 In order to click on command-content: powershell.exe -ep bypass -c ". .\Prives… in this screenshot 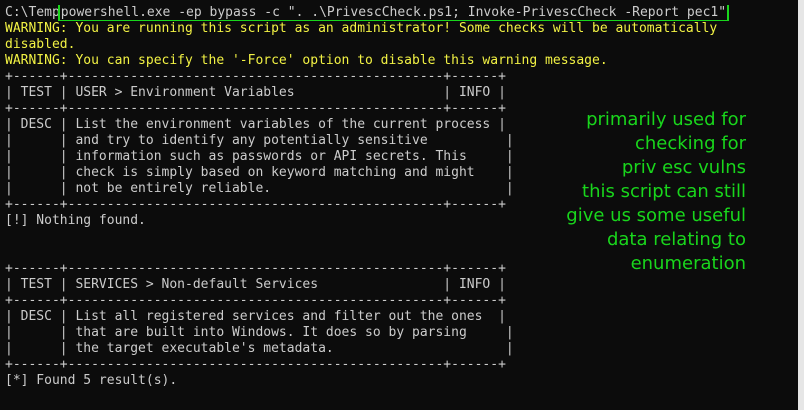, I will do `click(393, 12)`.